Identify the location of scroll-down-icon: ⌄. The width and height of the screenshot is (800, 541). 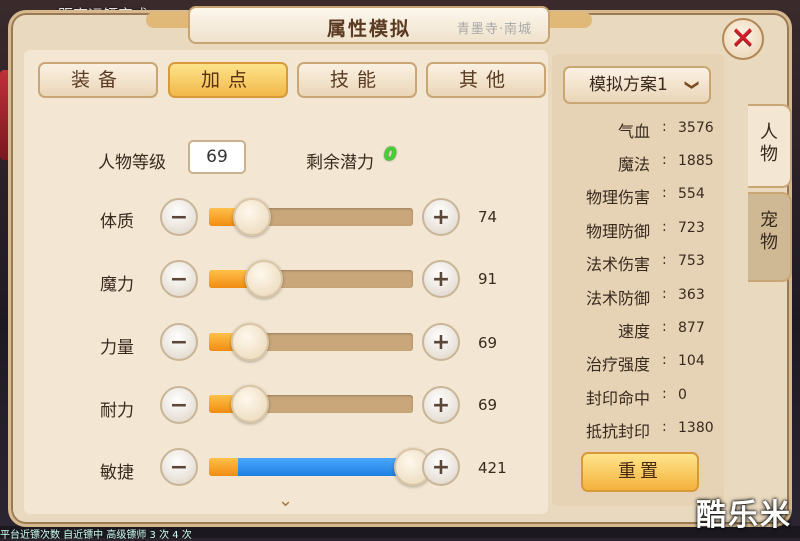
(285, 500).